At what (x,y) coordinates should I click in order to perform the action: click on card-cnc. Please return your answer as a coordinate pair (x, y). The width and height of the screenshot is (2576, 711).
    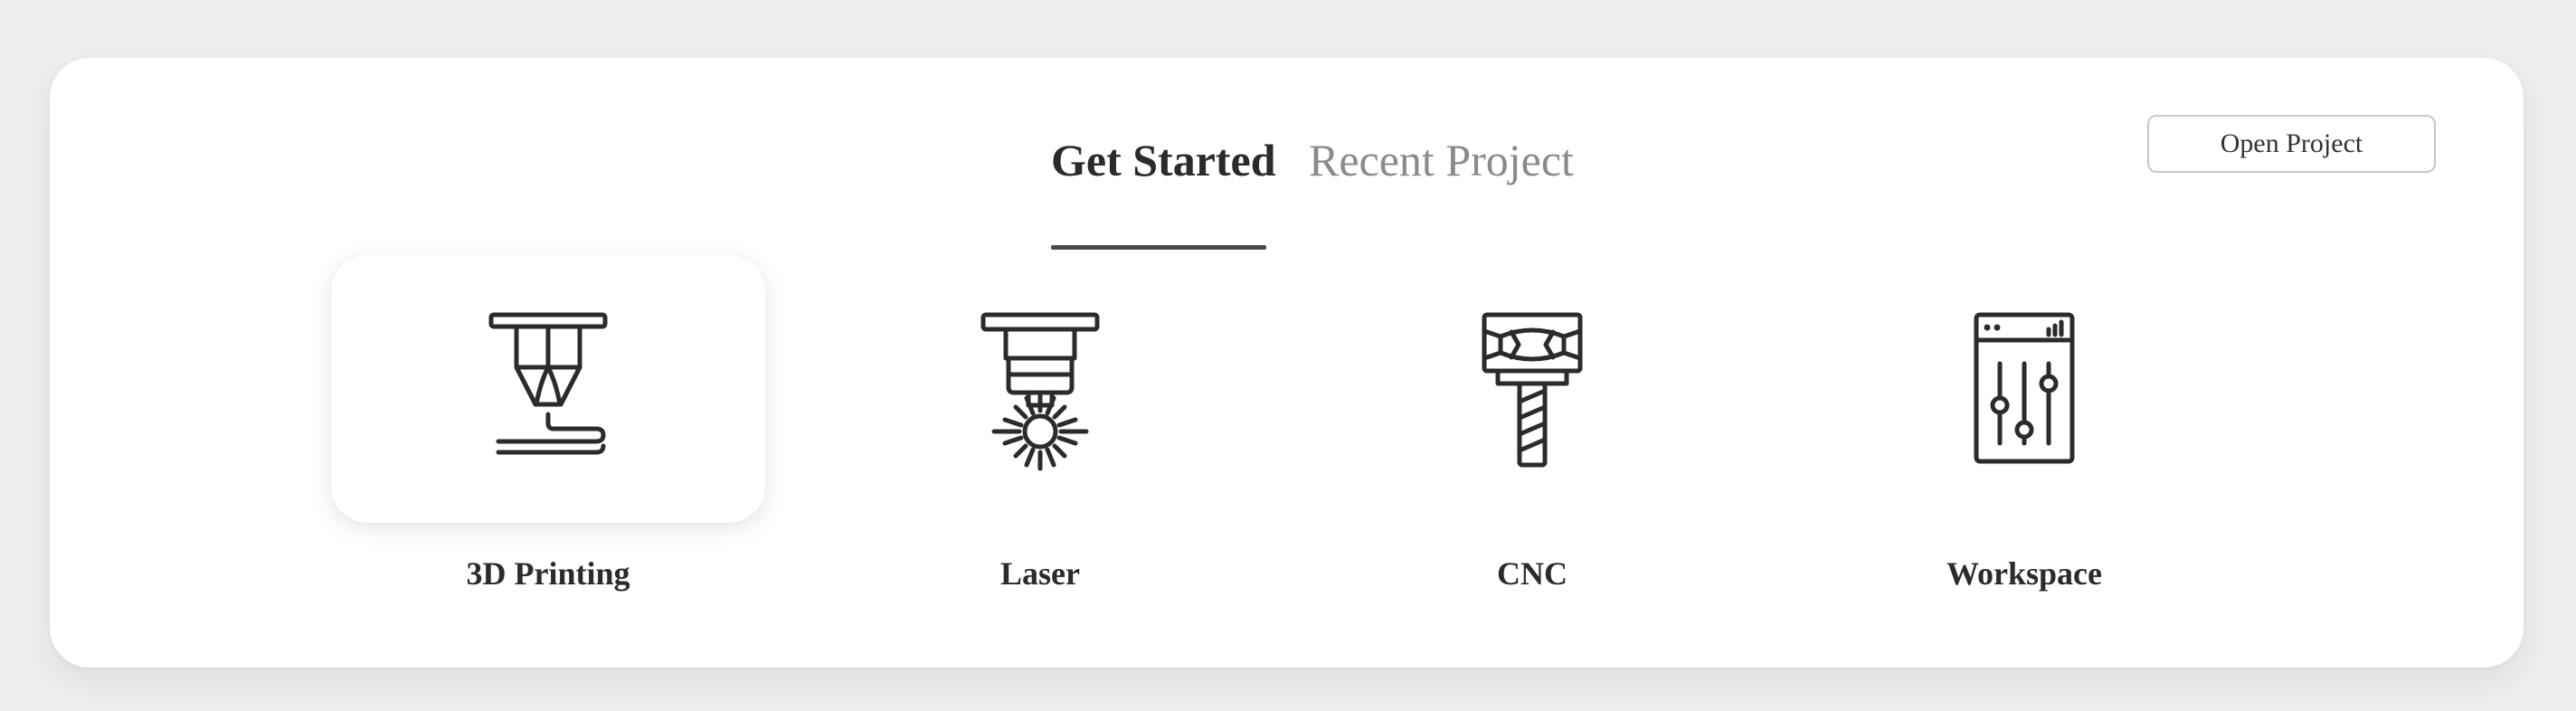
    Looking at the image, I should click on (1532, 389).